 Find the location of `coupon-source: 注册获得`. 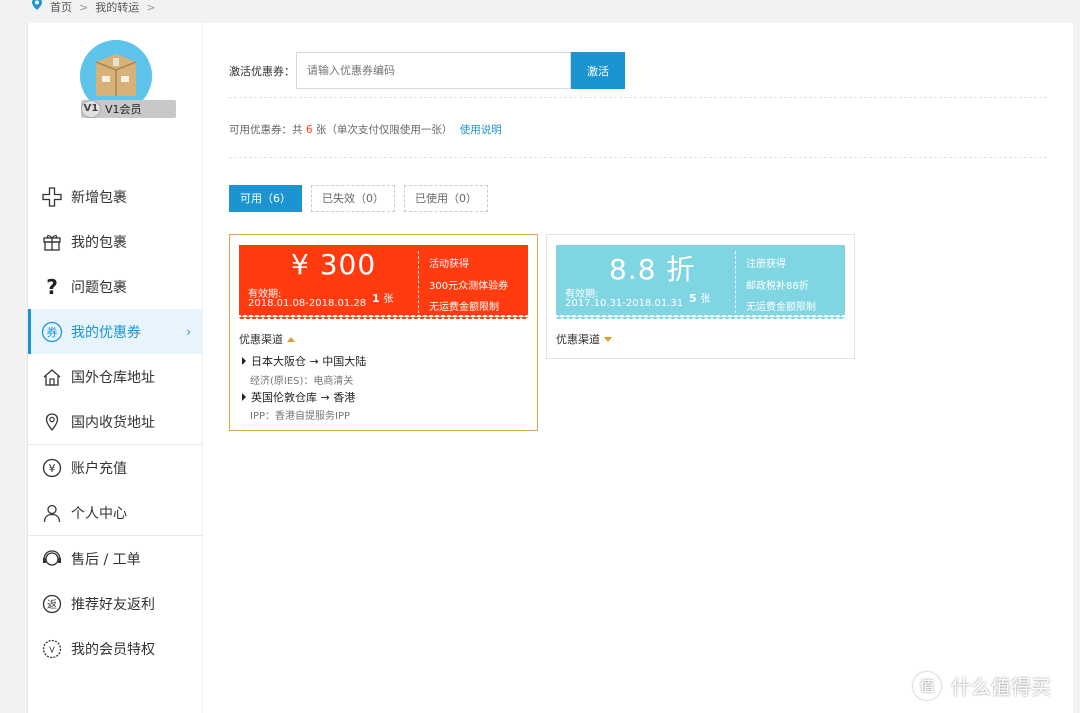

coupon-source: 注册获得 is located at coordinates (766, 264).